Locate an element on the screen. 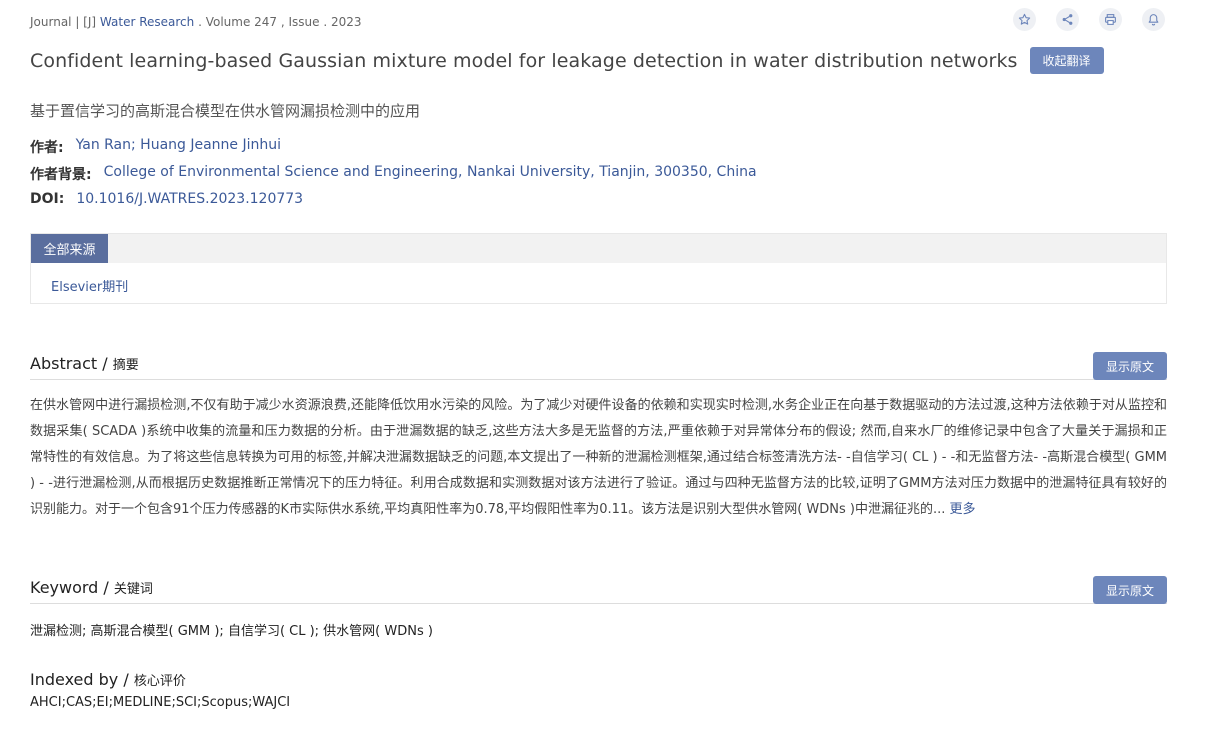 Image resolution: width=1206 pixels, height=733 pixels. authors-row: 作者: Yan Ran; Huang Jeanne Jinhui is located at coordinates (155, 147).